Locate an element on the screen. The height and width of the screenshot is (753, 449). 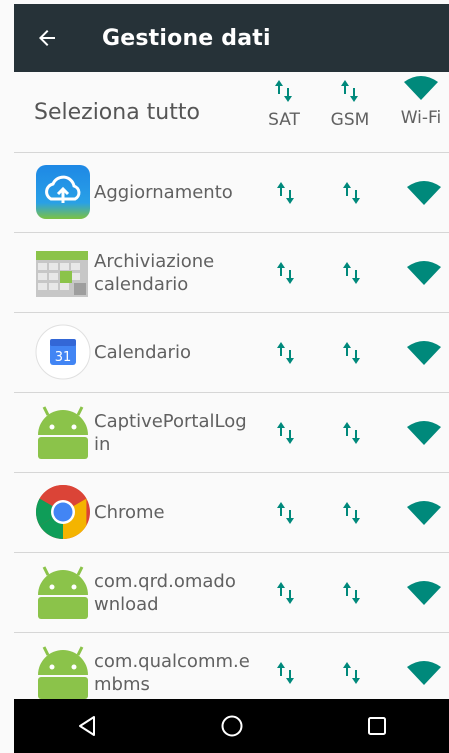
app-name: Calendario is located at coordinates (142, 352).